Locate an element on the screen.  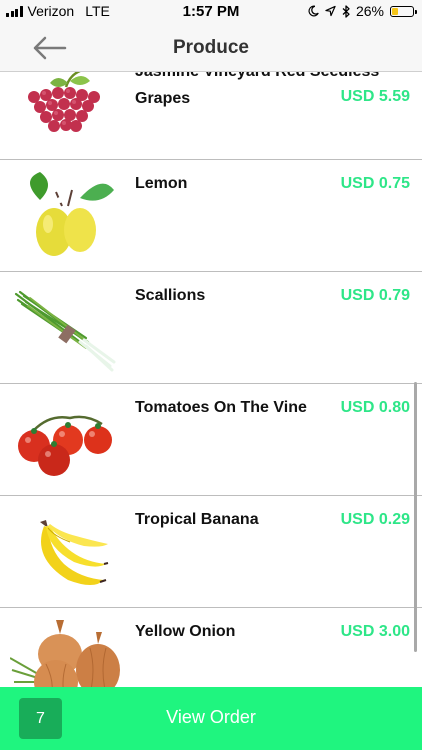
battery-percent: 26% is located at coordinates (369, 11).